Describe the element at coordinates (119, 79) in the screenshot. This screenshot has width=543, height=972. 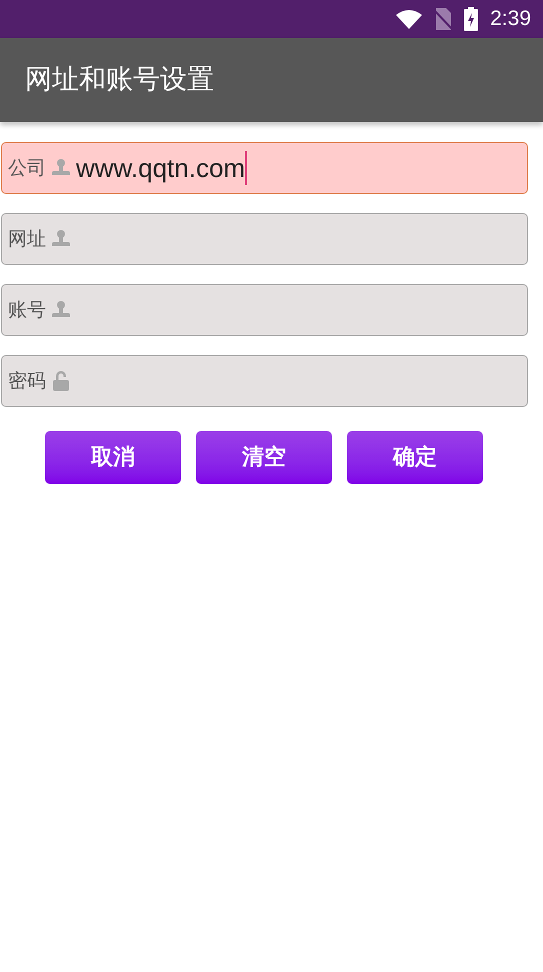
I see `app-bar-title: 网址和账号设置` at that location.